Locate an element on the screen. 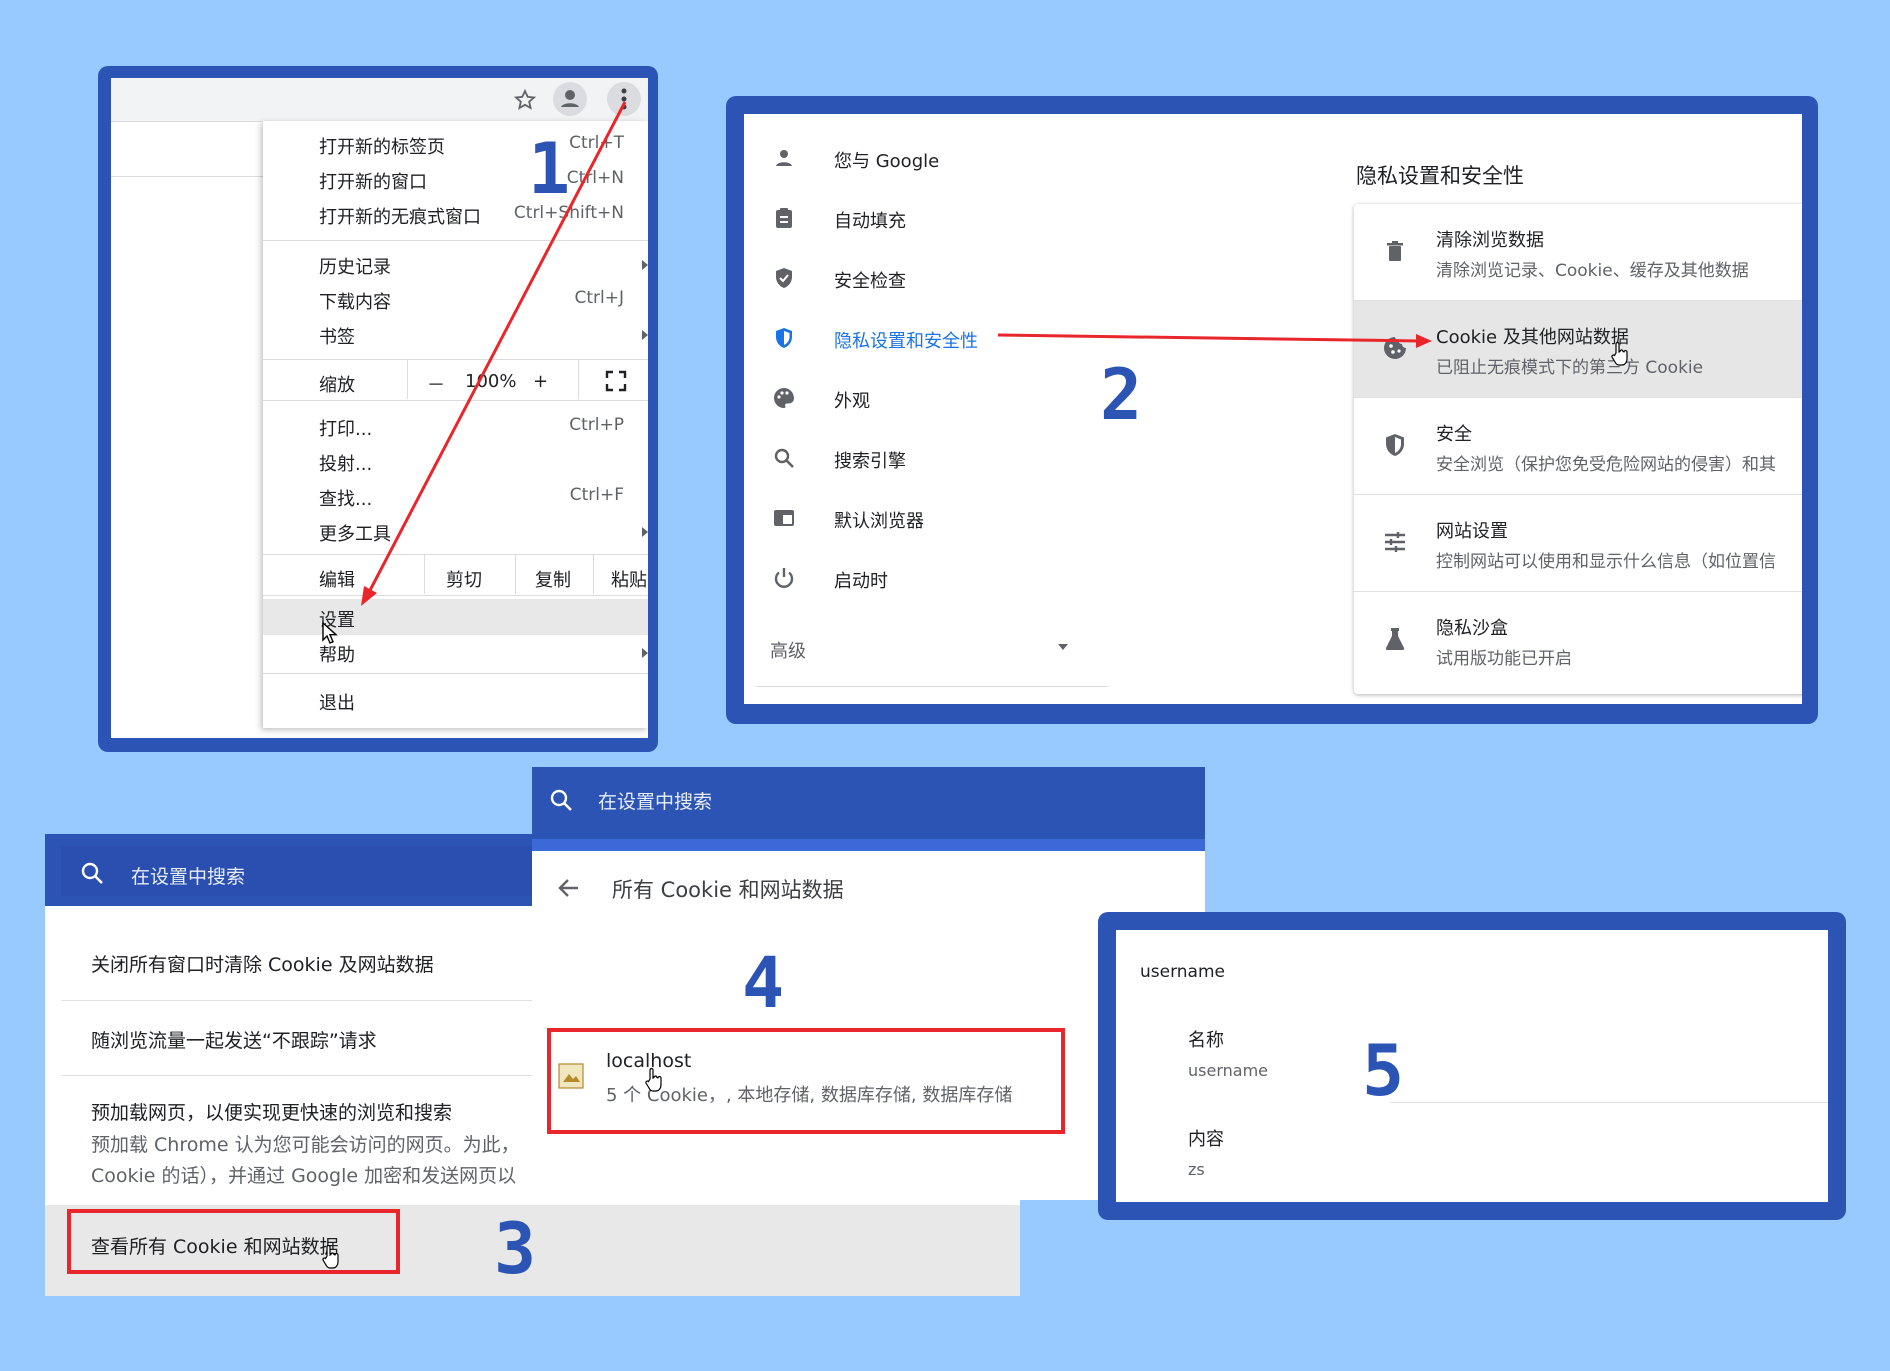 This screenshot has height=1371, width=1890. item-preload: 预加载网页，以便实现更快速的浏览和搜索 is located at coordinates (271, 1111).